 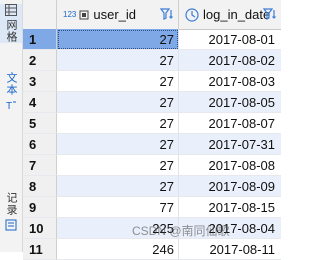 What do you see at coordinates (40, 81) in the screenshot?
I see `row-number: 3` at bounding box center [40, 81].